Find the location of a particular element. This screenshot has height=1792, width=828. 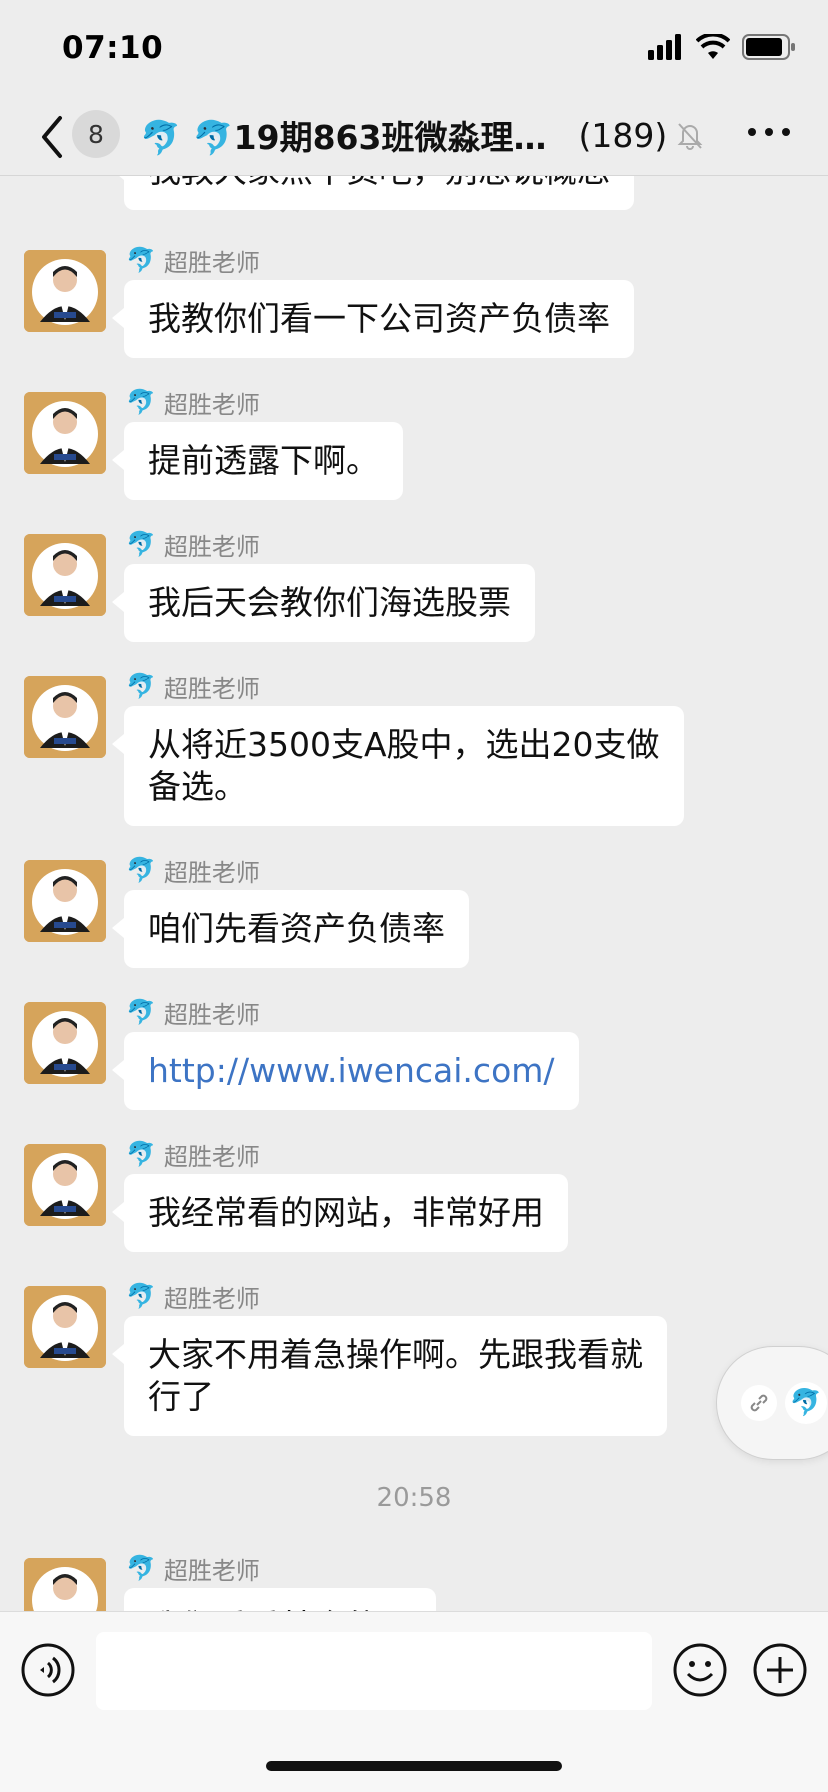

status-time: 07:10 is located at coordinates (113, 48).